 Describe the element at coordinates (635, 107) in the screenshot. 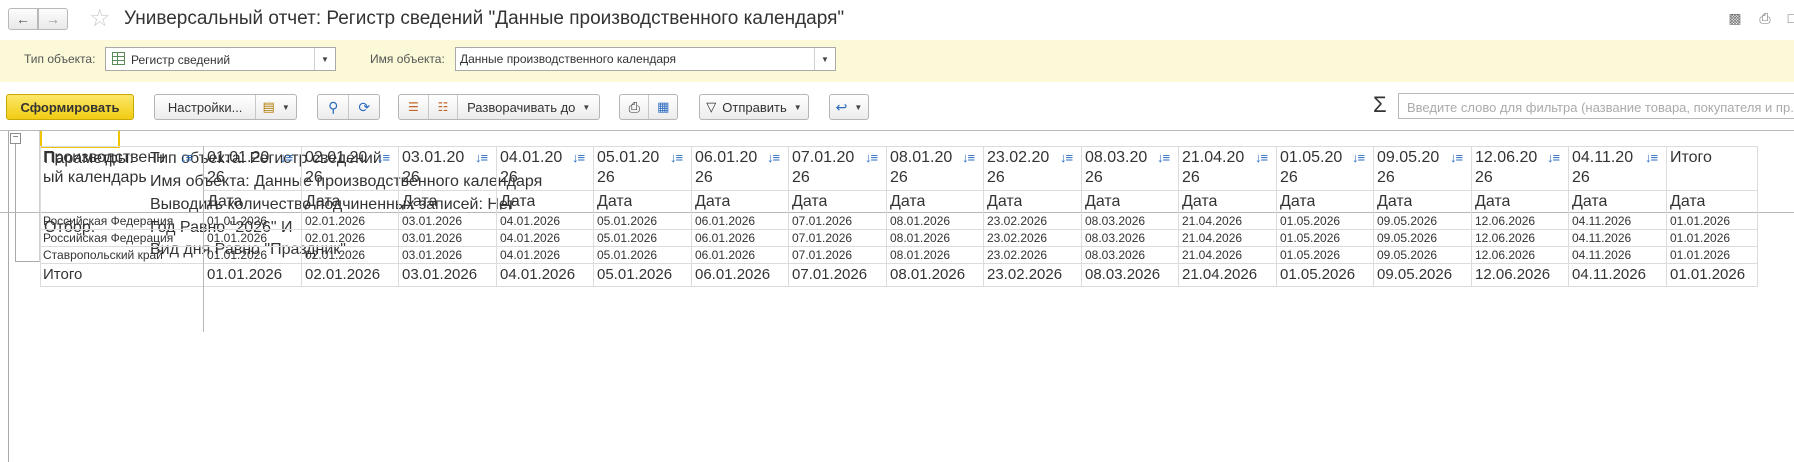

I see `print-button: ⎙` at that location.